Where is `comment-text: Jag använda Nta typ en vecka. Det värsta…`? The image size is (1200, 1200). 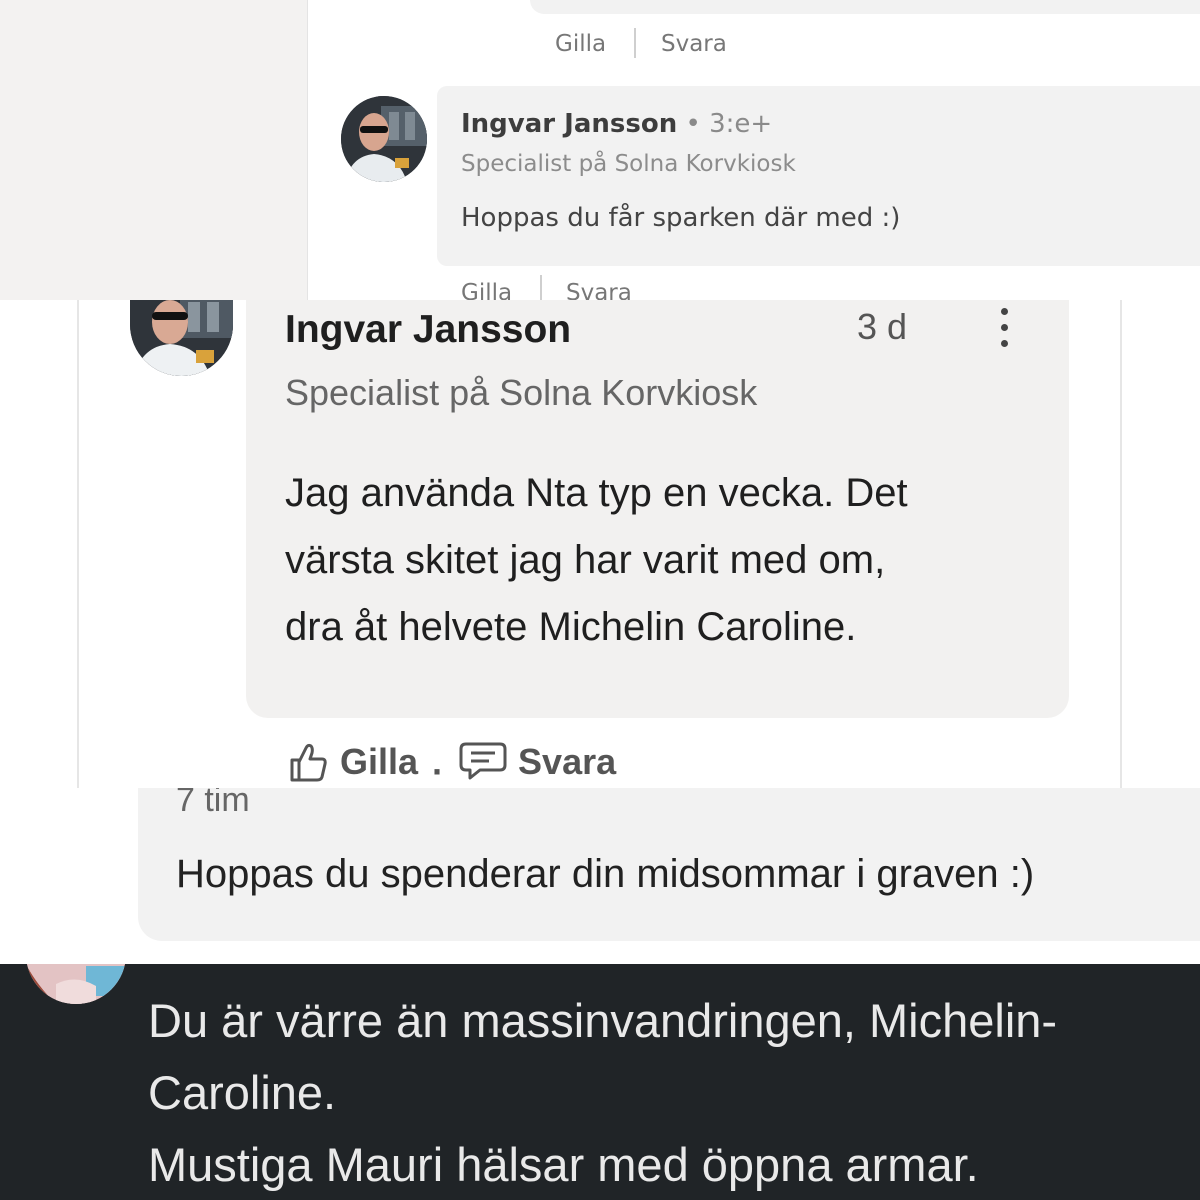 comment-text: Jag använda Nta typ en vecka. Det värsta… is located at coordinates (665, 560).